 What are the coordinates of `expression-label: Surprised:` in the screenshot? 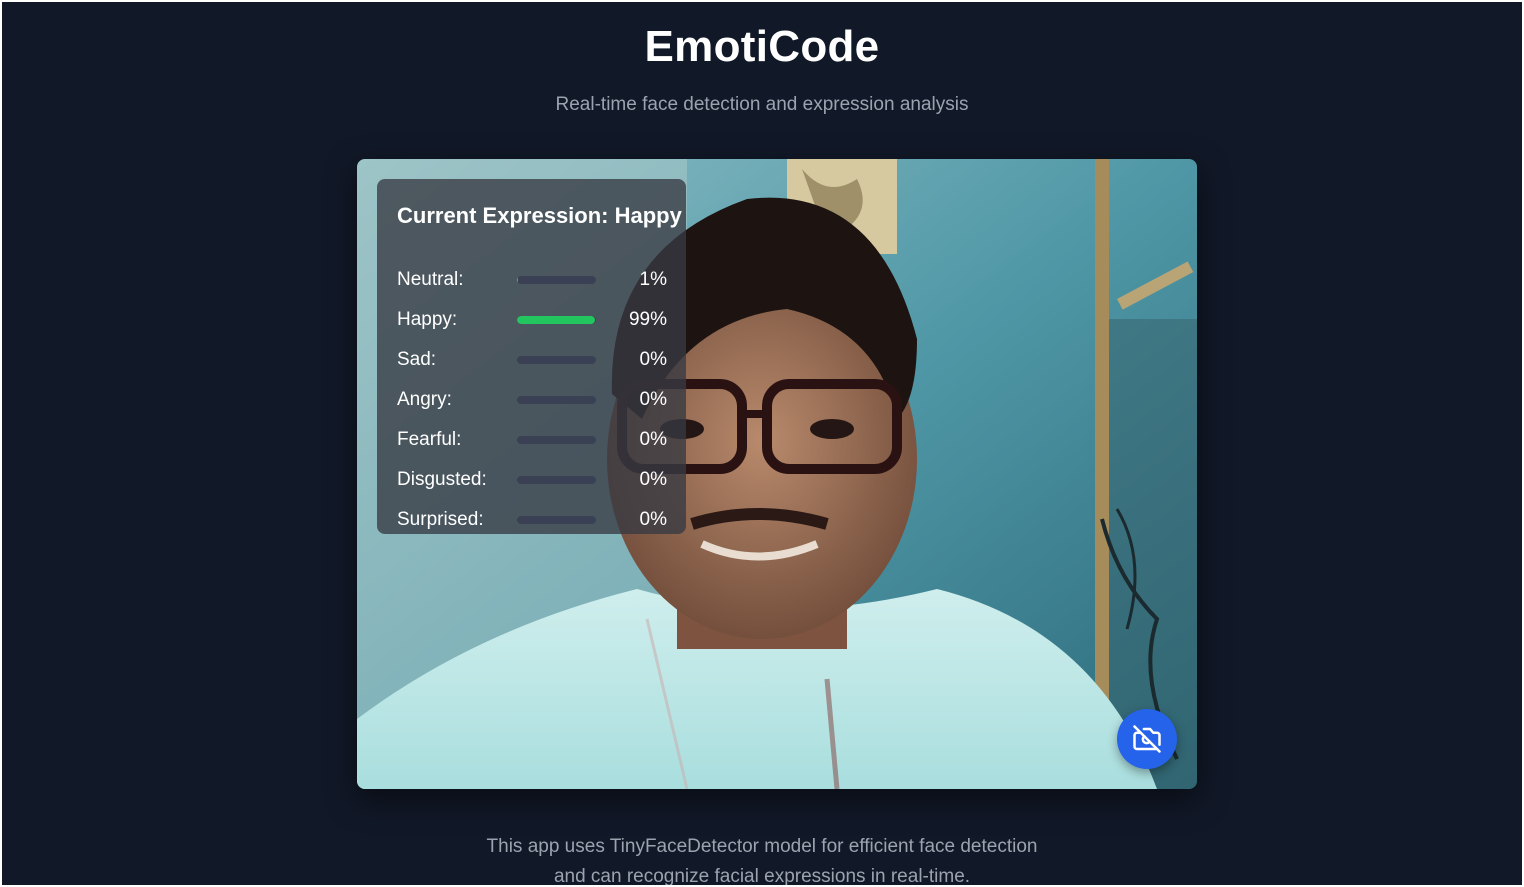 It's located at (440, 519).